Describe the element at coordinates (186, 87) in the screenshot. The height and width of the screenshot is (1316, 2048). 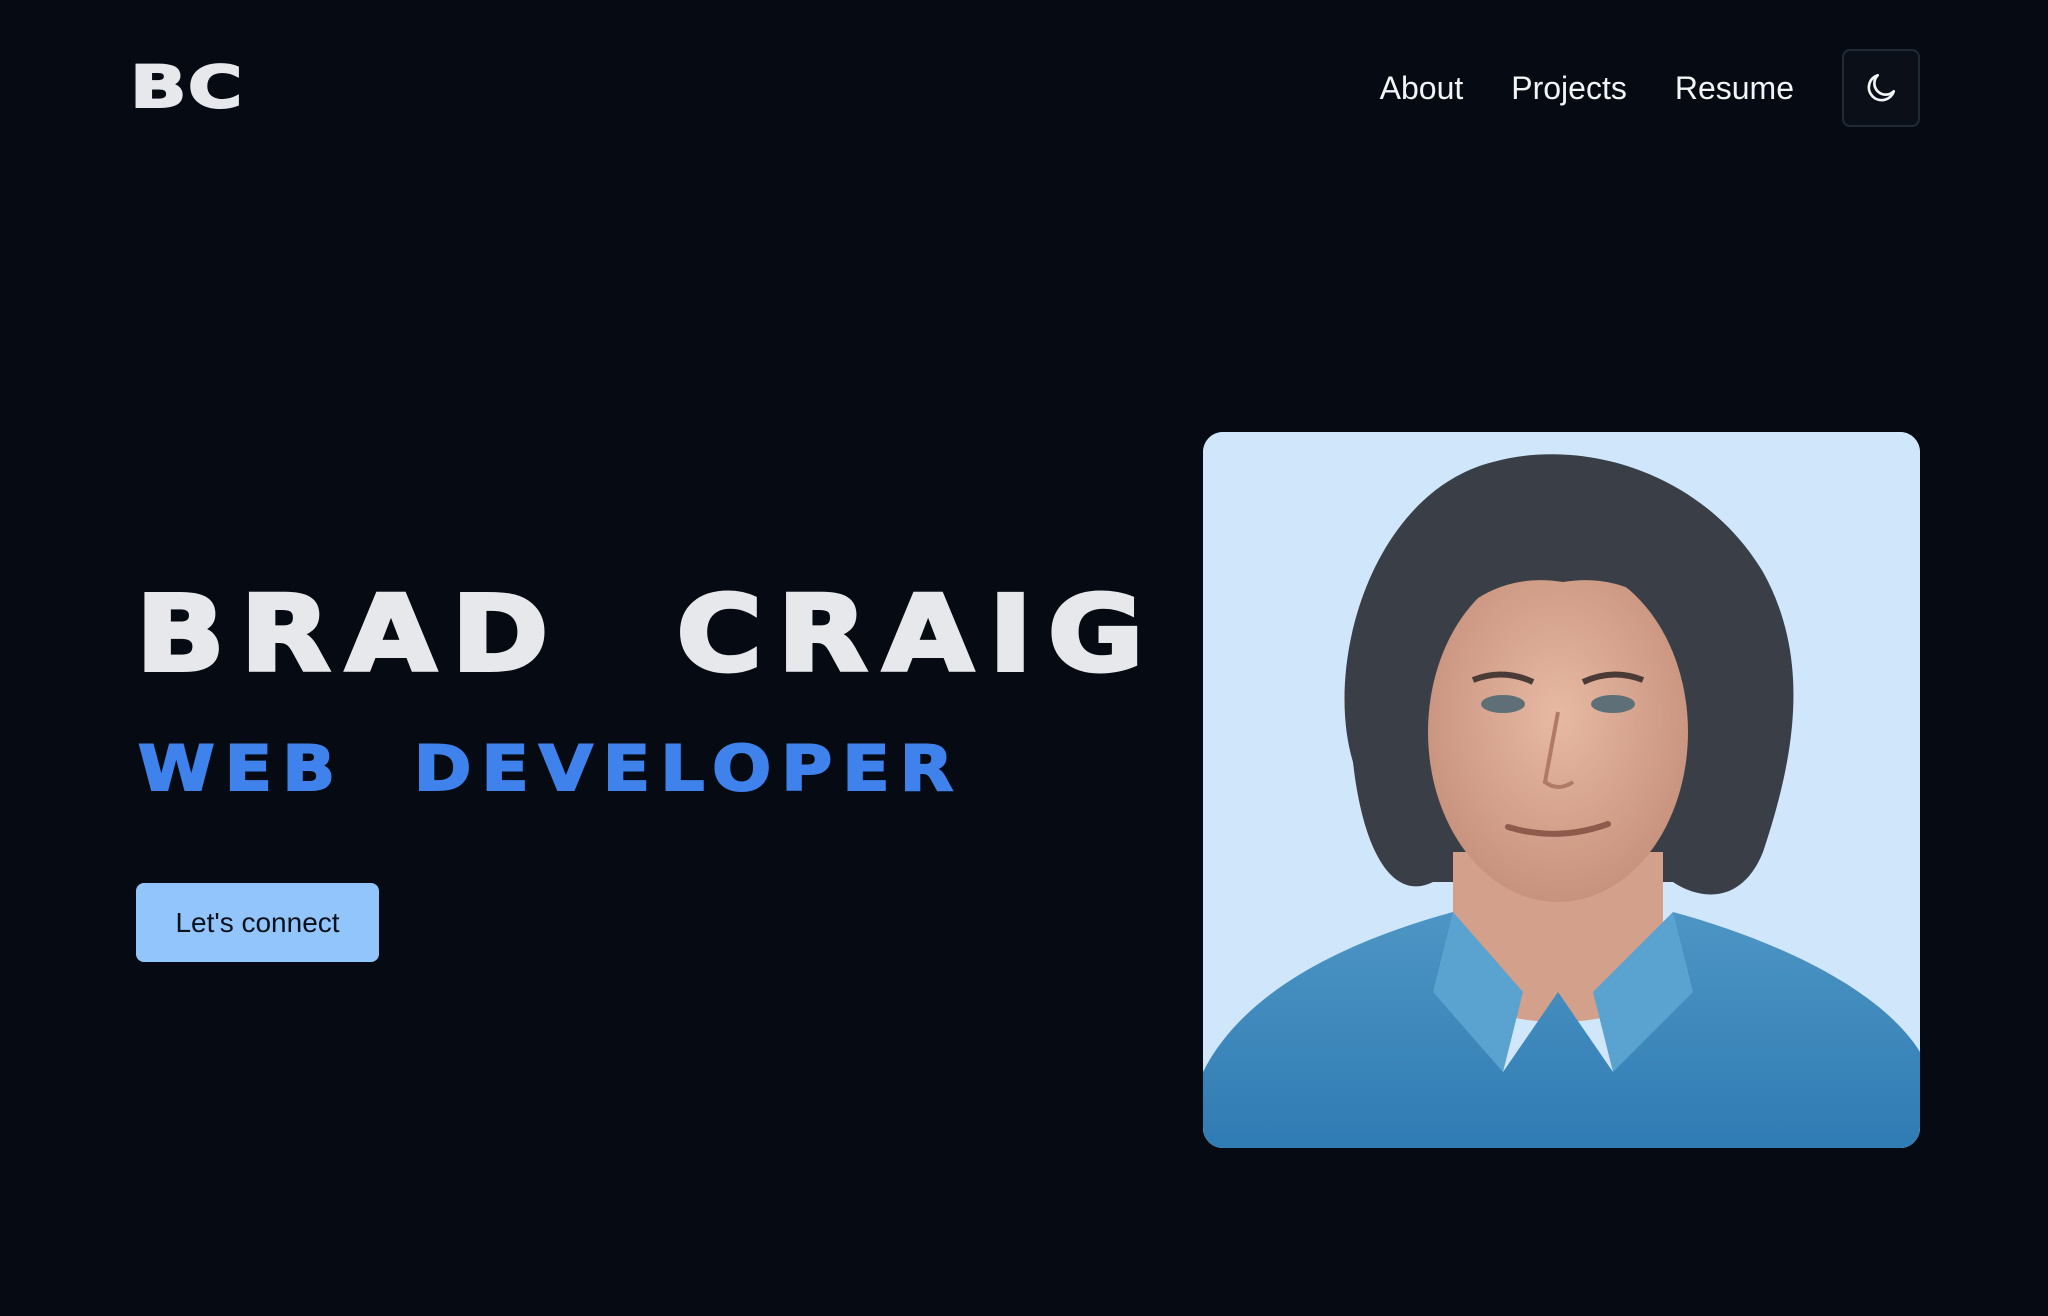
I see `site-logo: BC` at that location.